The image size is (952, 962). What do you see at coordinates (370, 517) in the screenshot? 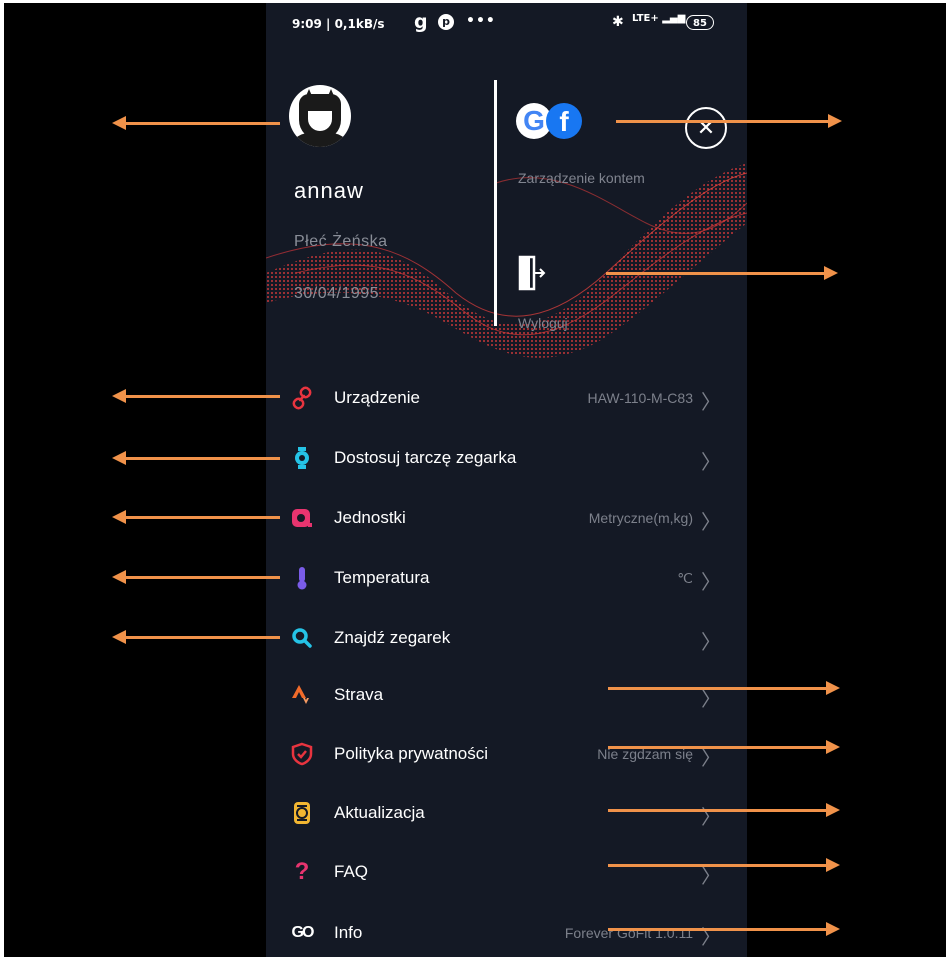
I see `menu-item-label: Jednostki` at bounding box center [370, 517].